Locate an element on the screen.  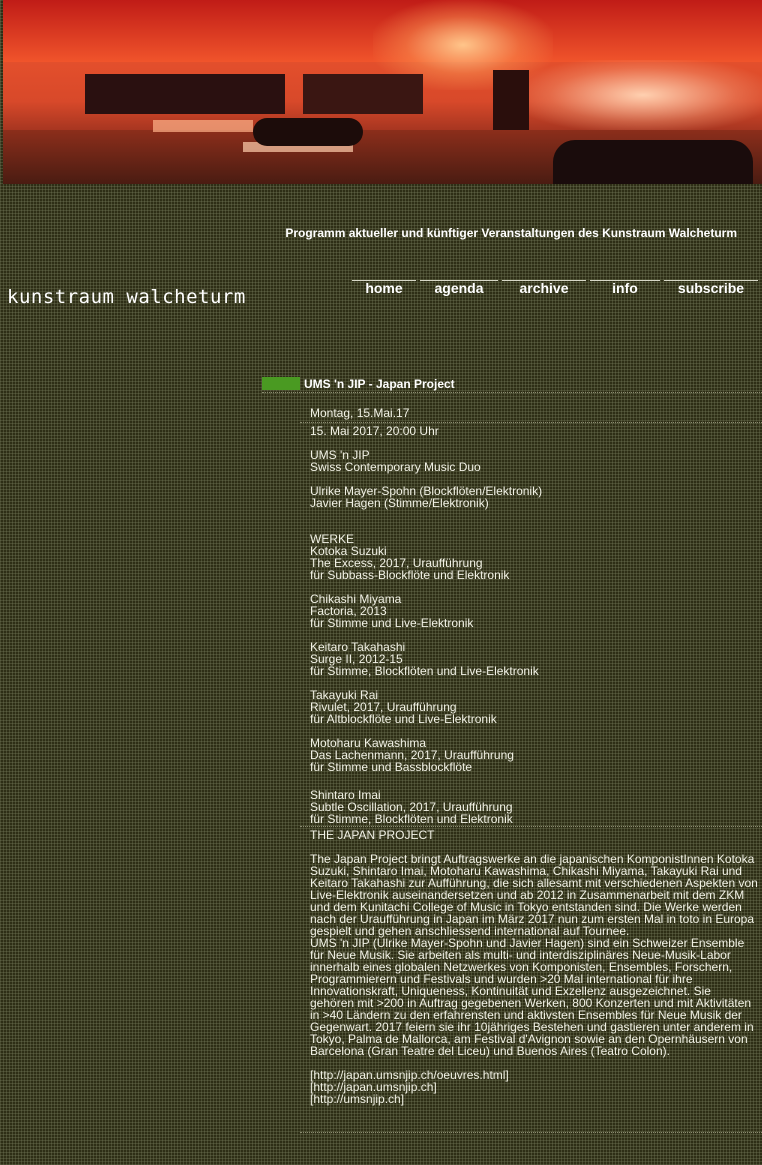
nav-info: info is located at coordinates (625, 287).